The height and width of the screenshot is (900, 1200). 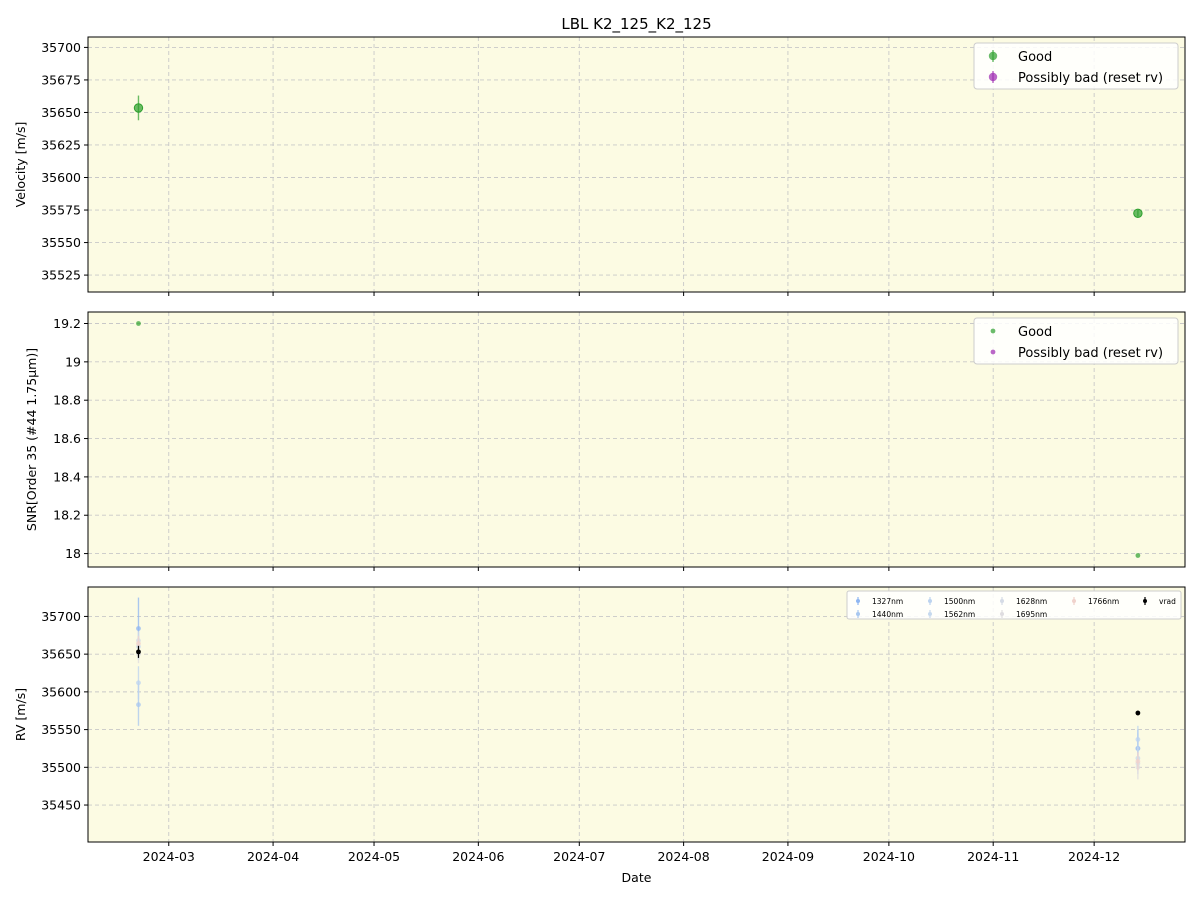 What do you see at coordinates (273, 856) in the screenshot?
I see `x-tick-label: 2024-04` at bounding box center [273, 856].